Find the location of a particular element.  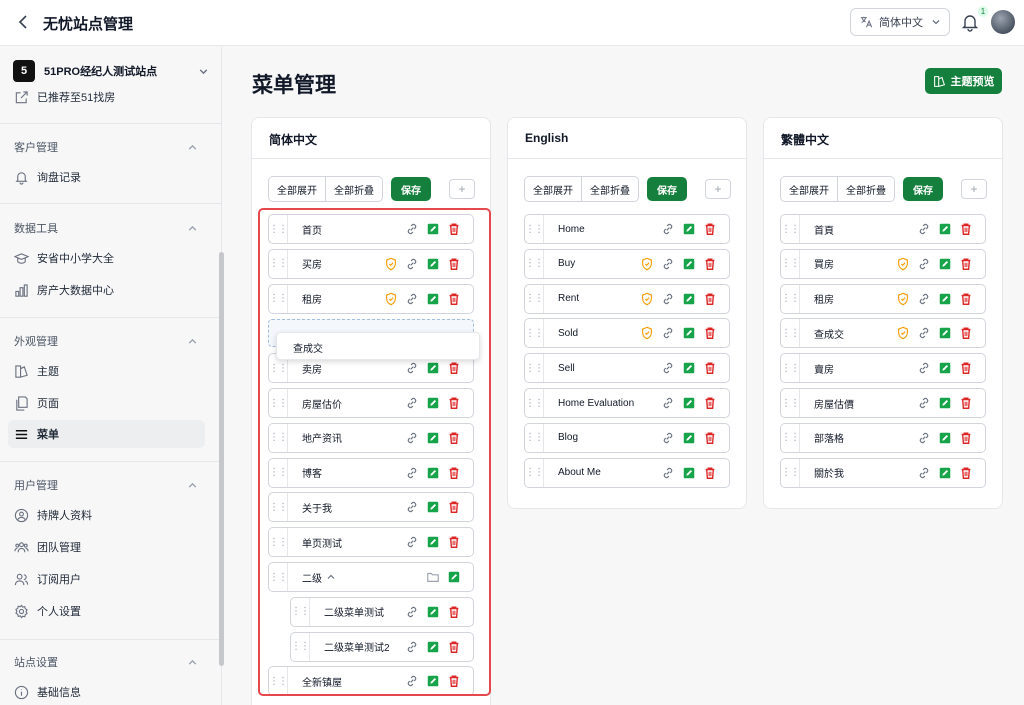

menu-item: ⋮⋮ 首頁 is located at coordinates (883, 229).